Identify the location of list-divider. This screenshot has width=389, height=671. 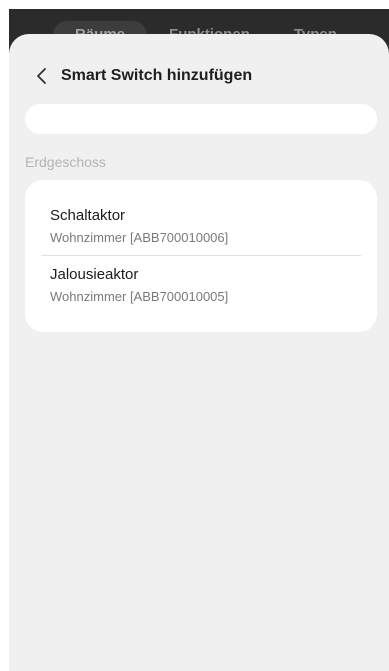
(201, 255).